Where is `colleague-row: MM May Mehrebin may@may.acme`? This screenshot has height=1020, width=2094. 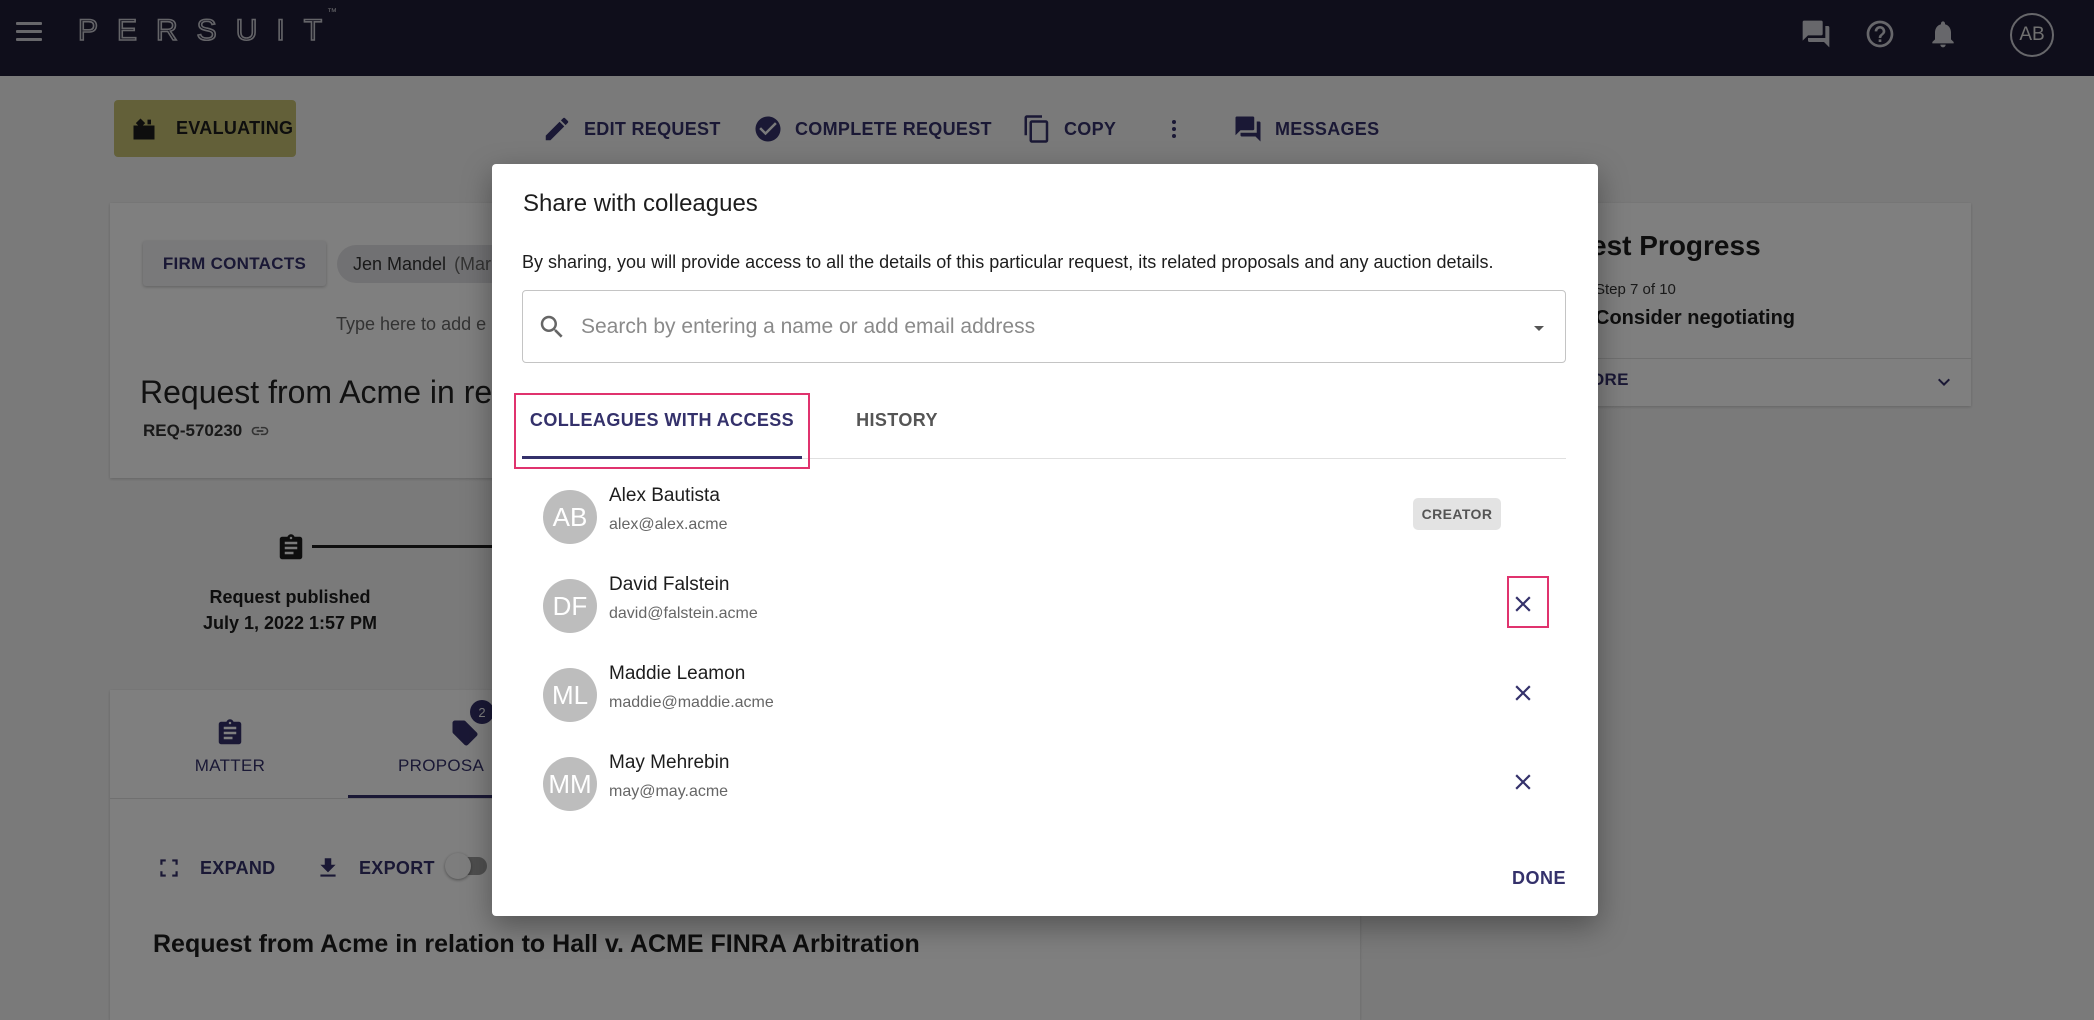 colleague-row: MM May Mehrebin may@may.acme is located at coordinates (1043, 787).